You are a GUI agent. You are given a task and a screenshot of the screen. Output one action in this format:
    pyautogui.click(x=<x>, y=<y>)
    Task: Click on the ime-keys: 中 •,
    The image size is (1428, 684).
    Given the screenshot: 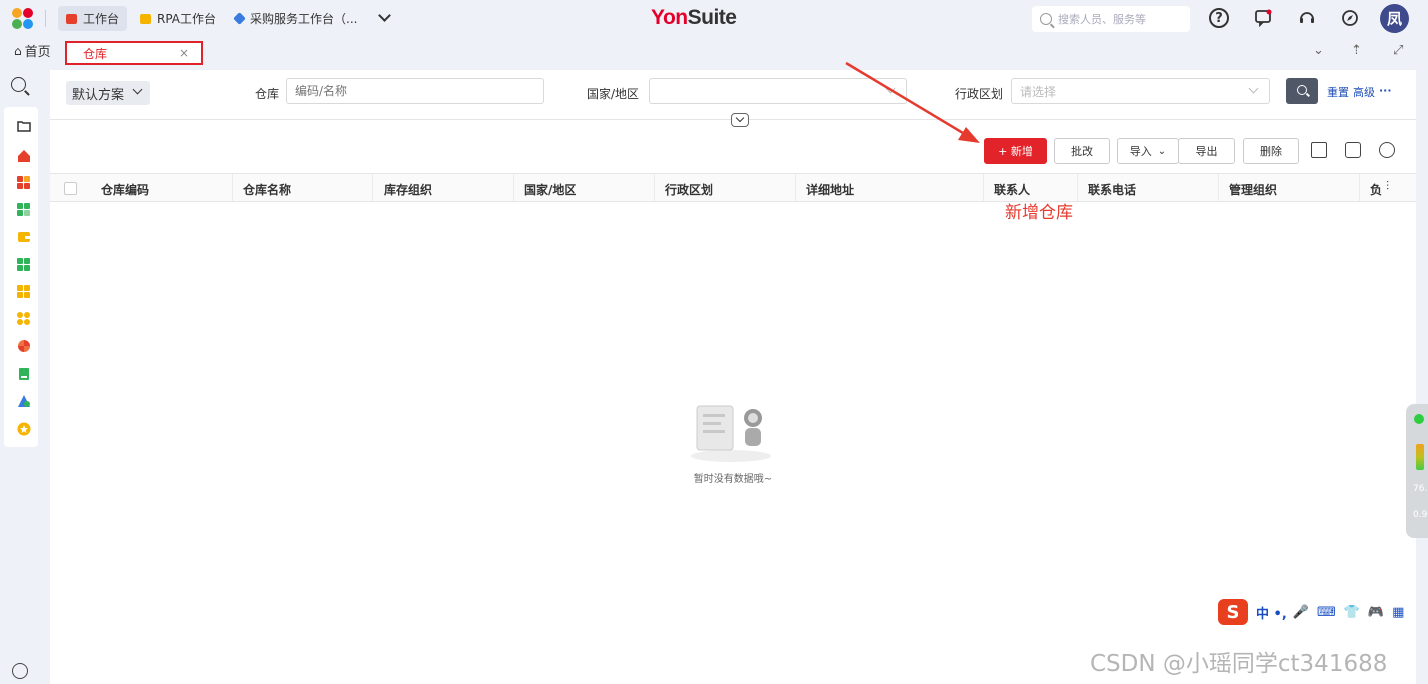 What is the action you would take?
    pyautogui.click(x=1271, y=612)
    